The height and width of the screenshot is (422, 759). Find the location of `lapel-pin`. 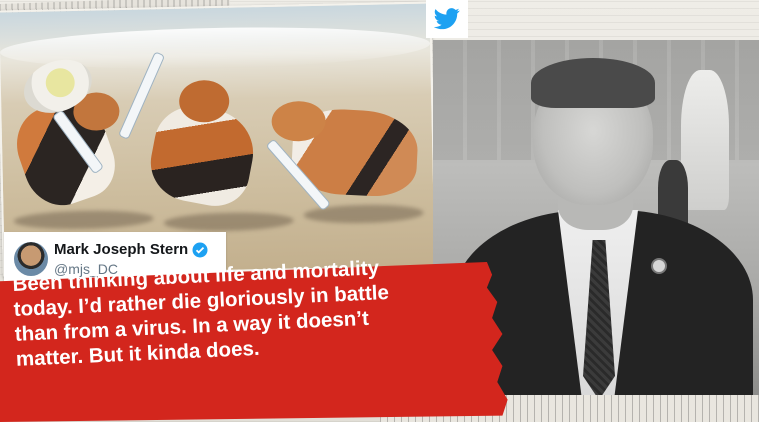

lapel-pin is located at coordinates (659, 266).